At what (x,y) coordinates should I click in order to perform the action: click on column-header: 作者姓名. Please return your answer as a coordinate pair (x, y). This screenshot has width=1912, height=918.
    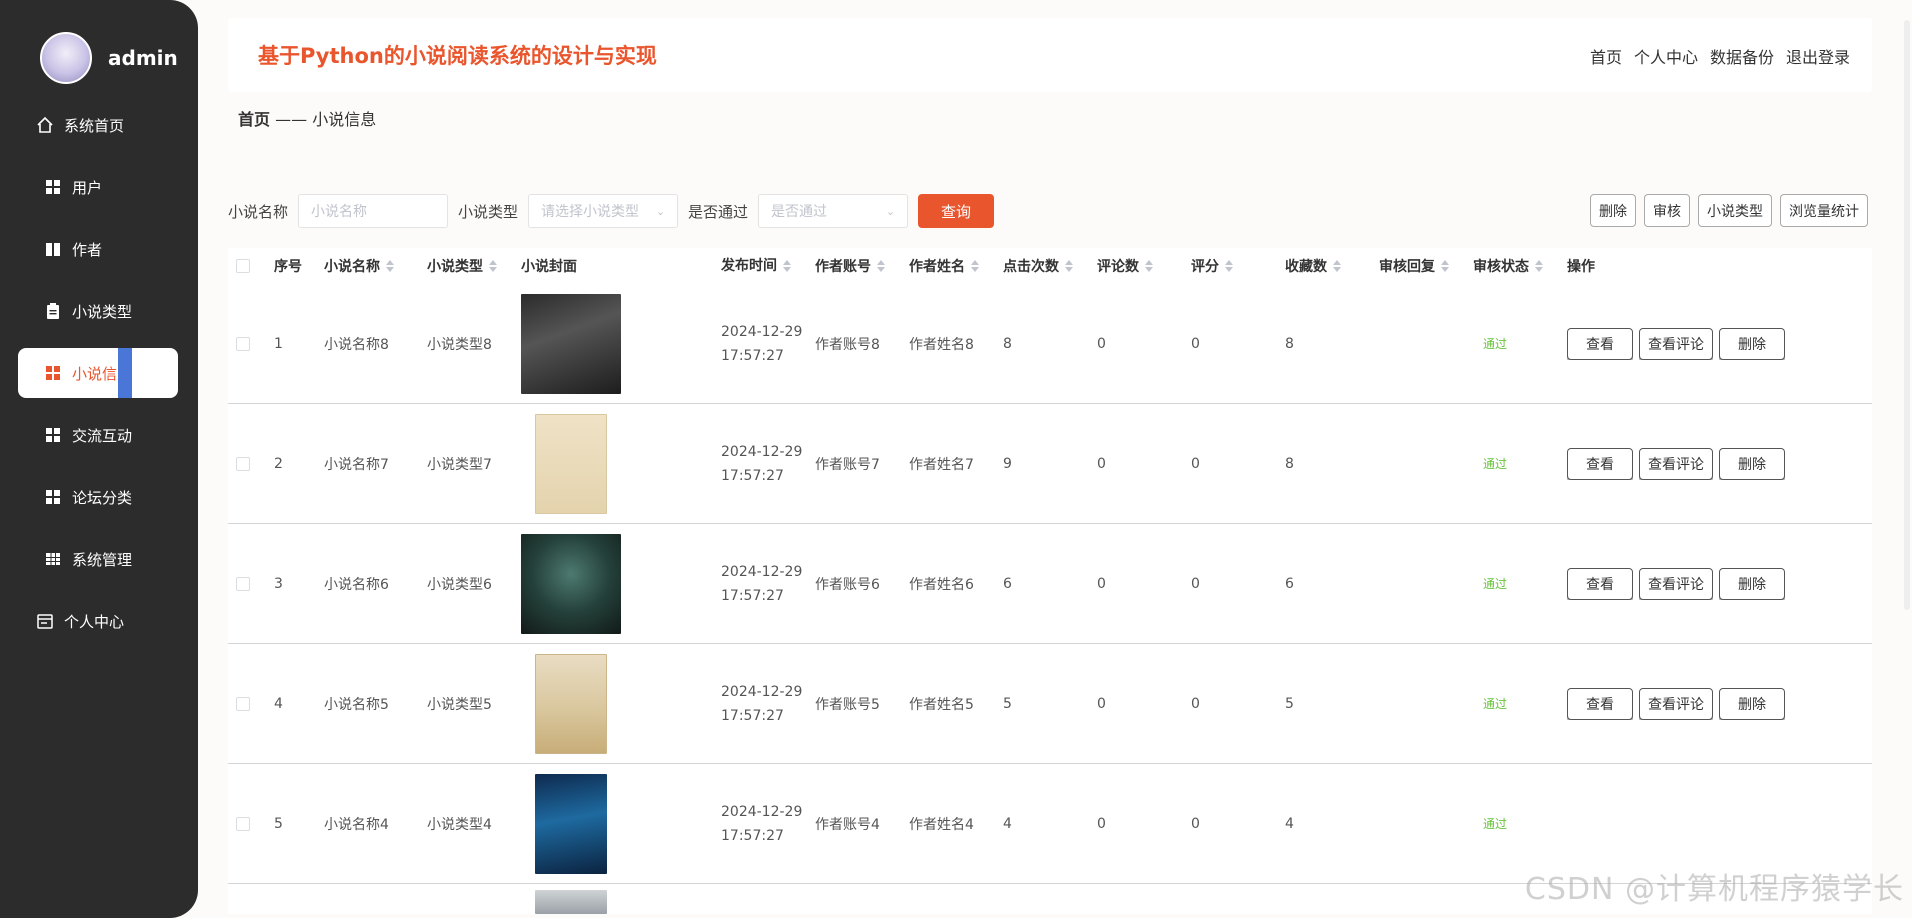
    Looking at the image, I should click on (956, 266).